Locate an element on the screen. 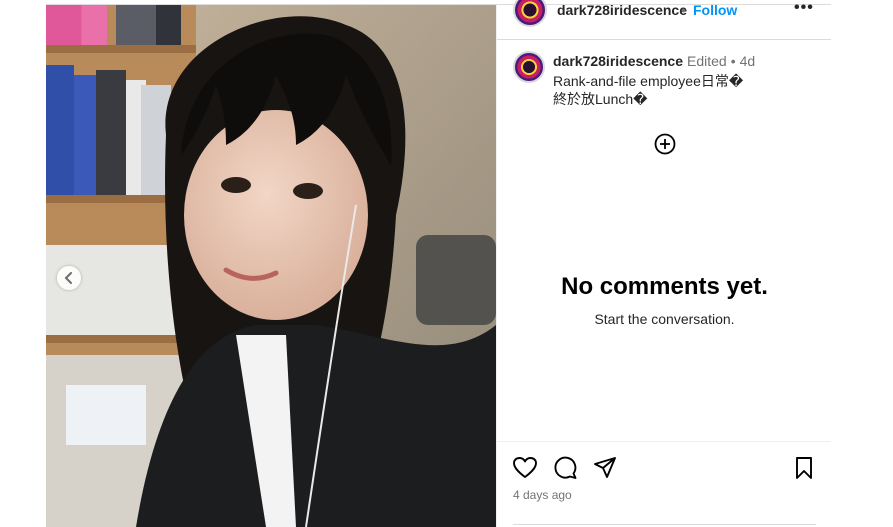  more-options-icon: ••• is located at coordinates (804, 8).